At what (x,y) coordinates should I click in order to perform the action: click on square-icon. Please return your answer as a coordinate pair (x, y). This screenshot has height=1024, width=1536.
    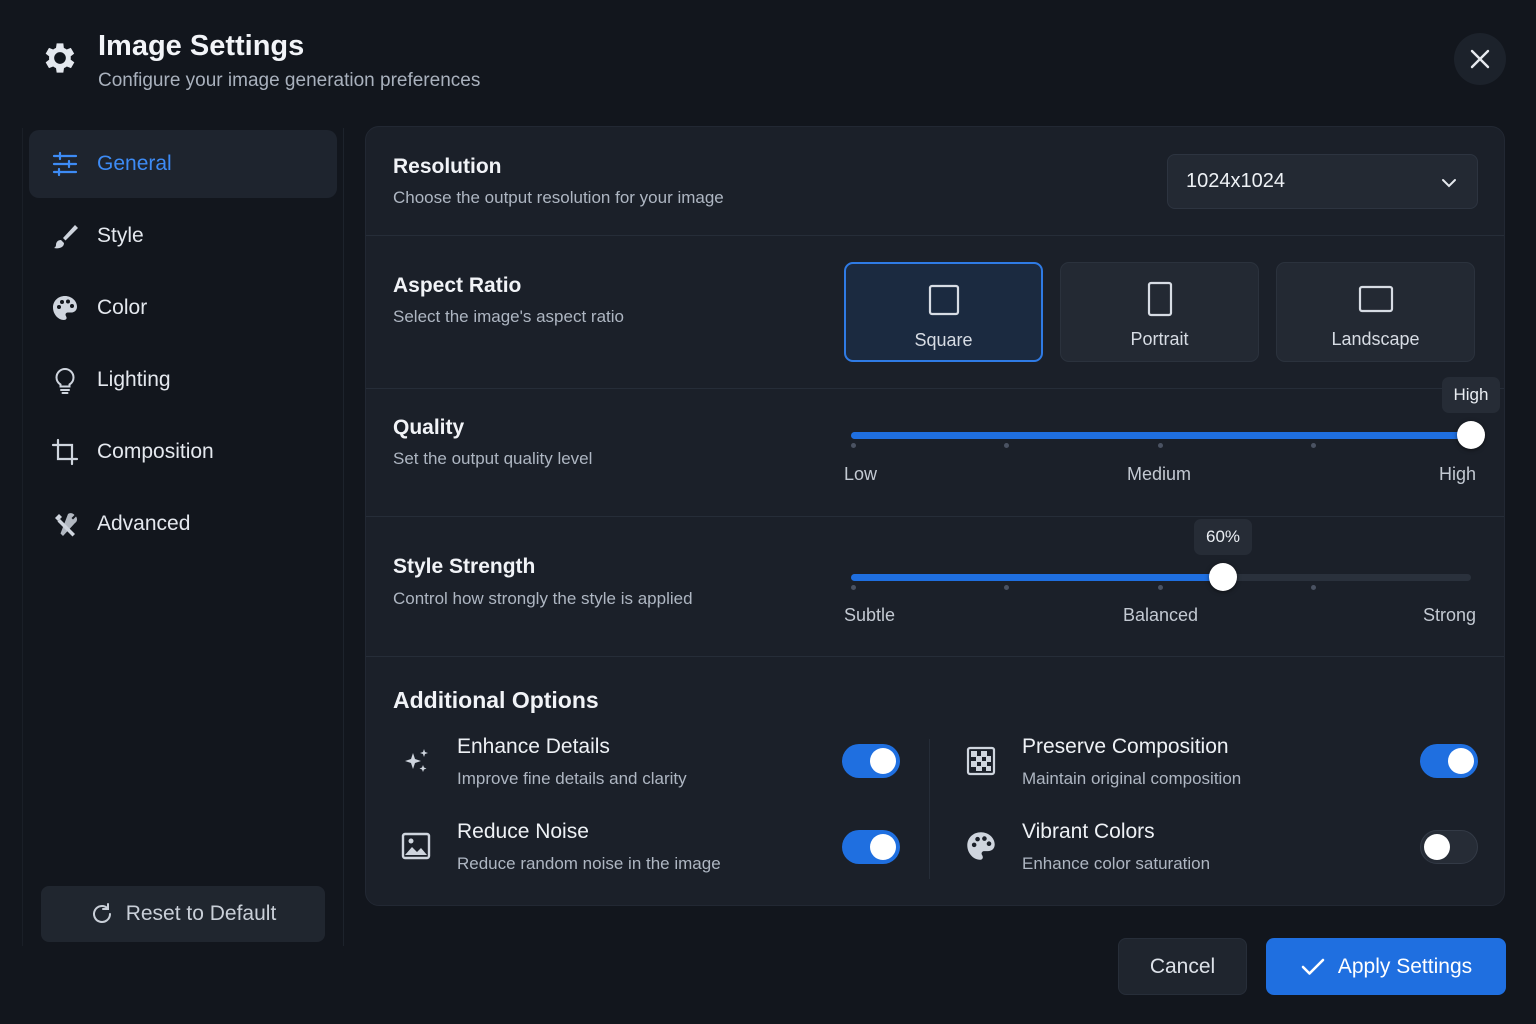
    Looking at the image, I should click on (943, 300).